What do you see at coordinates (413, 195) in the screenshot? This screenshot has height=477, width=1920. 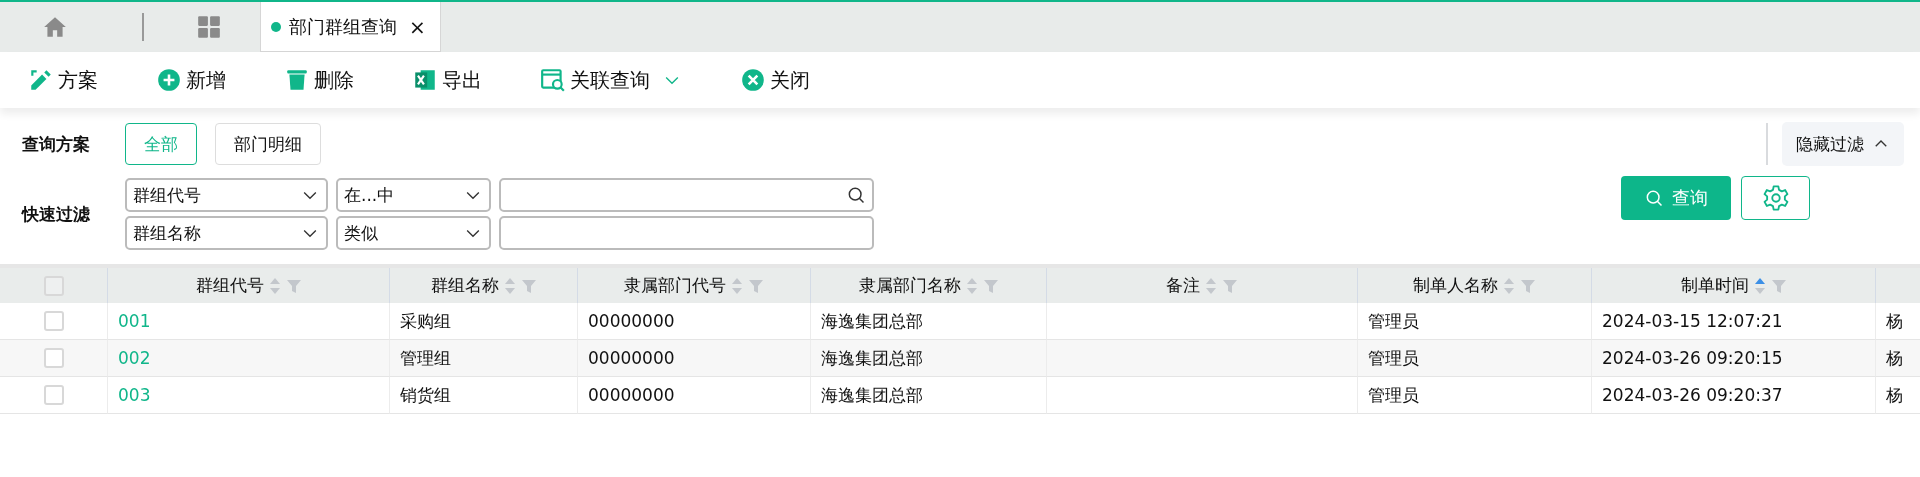 I see `operator-dropdown: 在...中` at bounding box center [413, 195].